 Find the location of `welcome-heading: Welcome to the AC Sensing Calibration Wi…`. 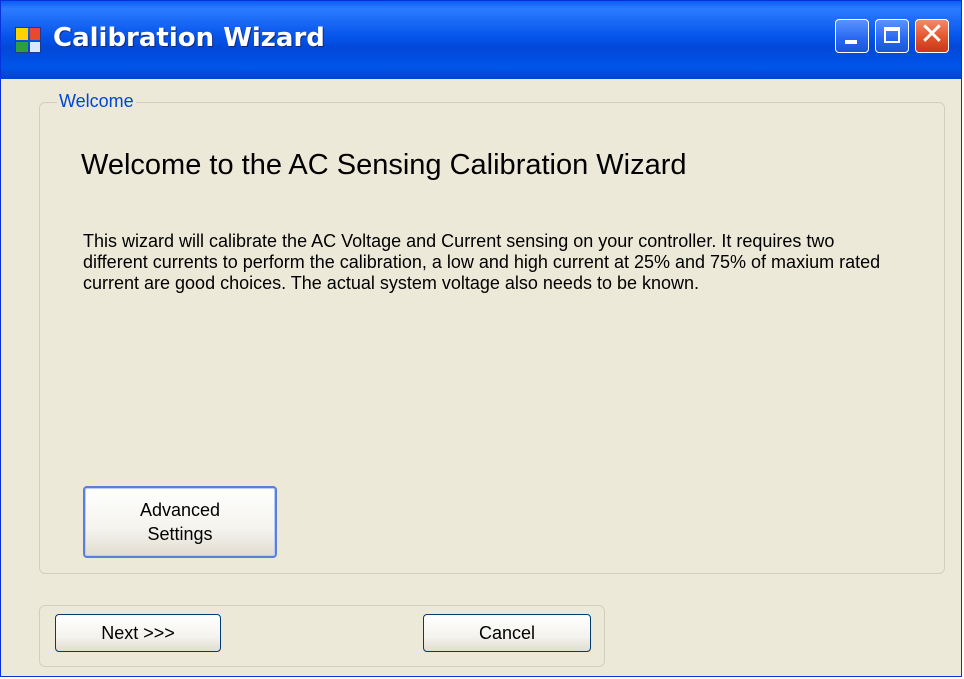

welcome-heading: Welcome to the AC Sensing Calibration Wi… is located at coordinates (384, 165).